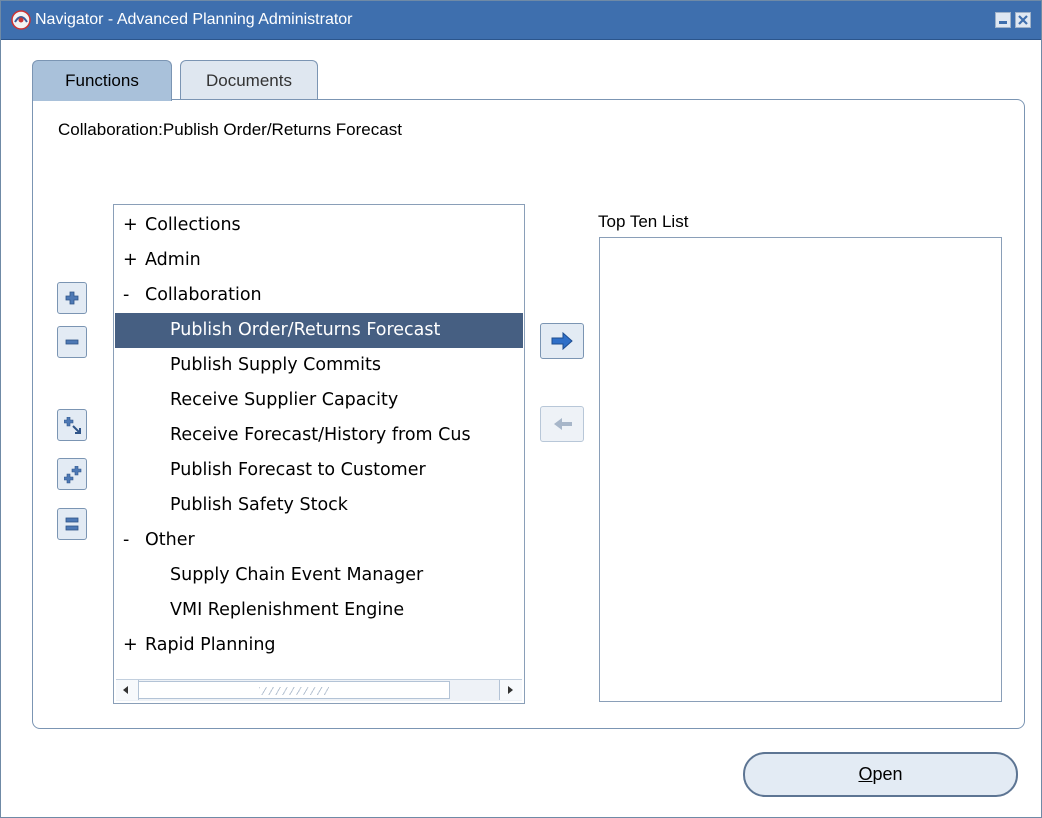 This screenshot has height=818, width=1042. Describe the element at coordinates (643, 221) in the screenshot. I see `top-ten-label: Top Ten List` at that location.